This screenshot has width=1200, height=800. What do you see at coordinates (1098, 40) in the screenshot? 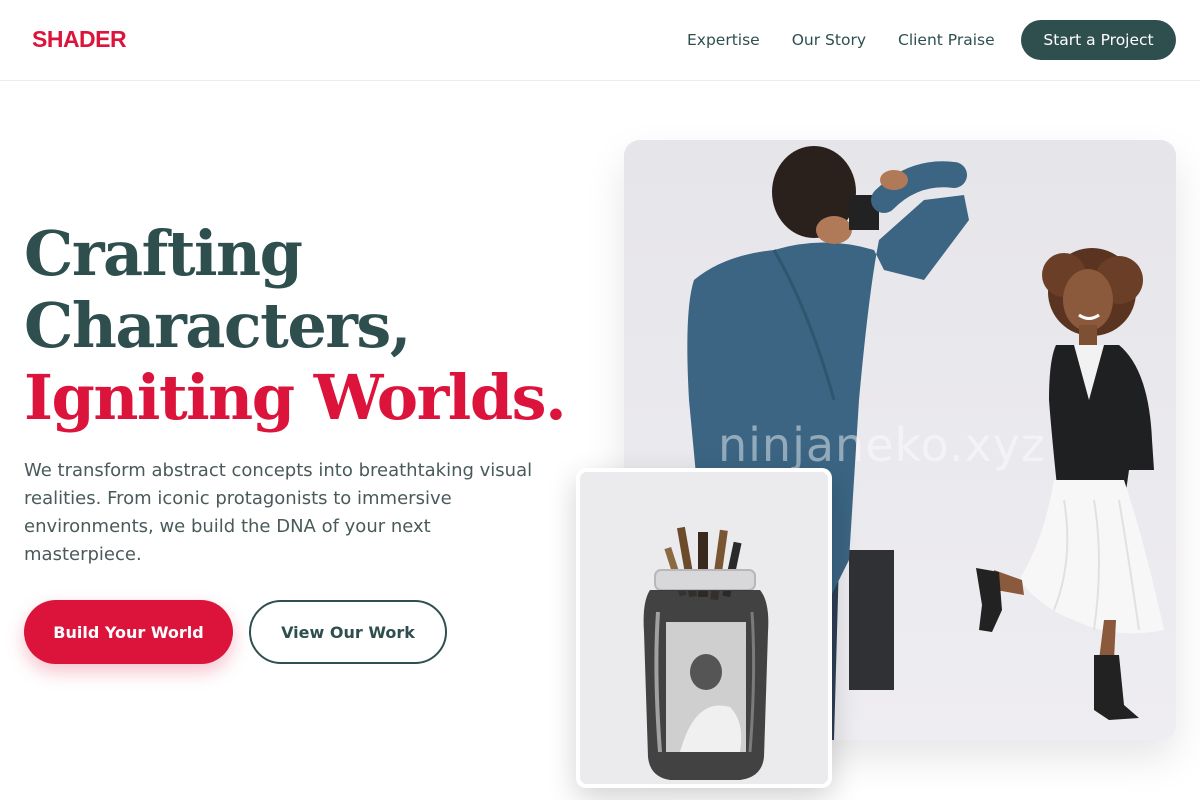
I see `start-project-button: Start a Project` at bounding box center [1098, 40].